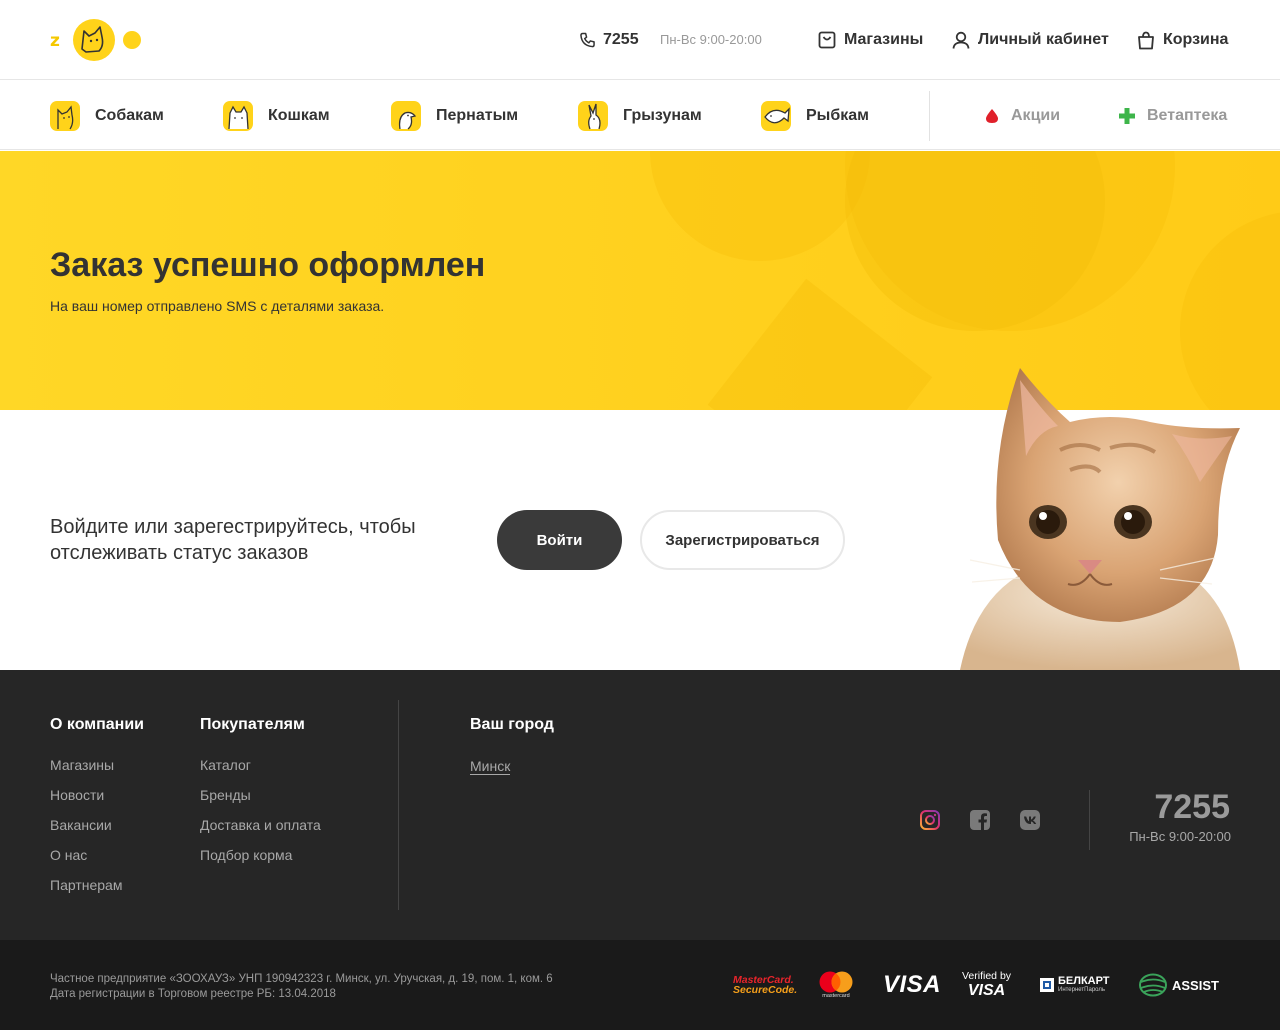 The width and height of the screenshot is (1280, 1030). What do you see at coordinates (1195, 985) in the screenshot?
I see `assist-wordmark: ASSIST` at bounding box center [1195, 985].